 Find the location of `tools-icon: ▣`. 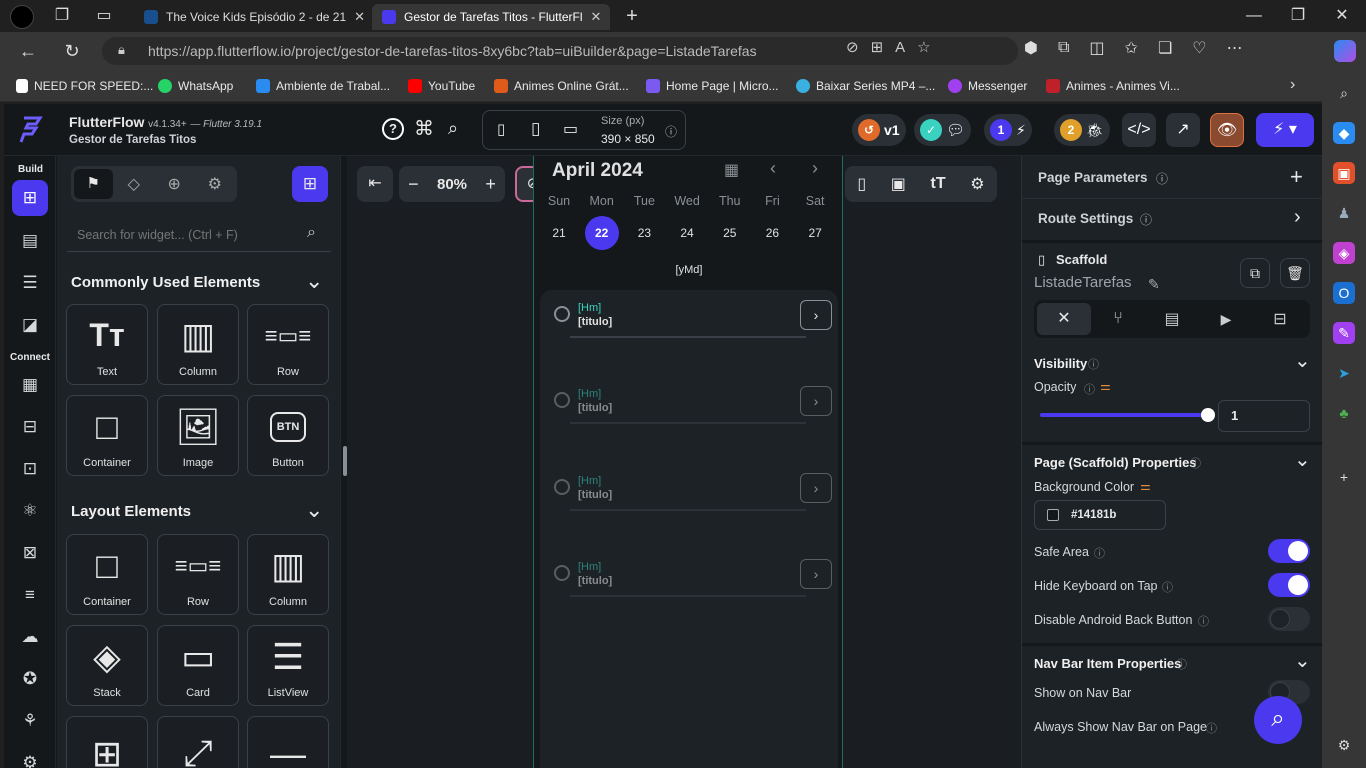

tools-icon: ▣ is located at coordinates (1344, 173).